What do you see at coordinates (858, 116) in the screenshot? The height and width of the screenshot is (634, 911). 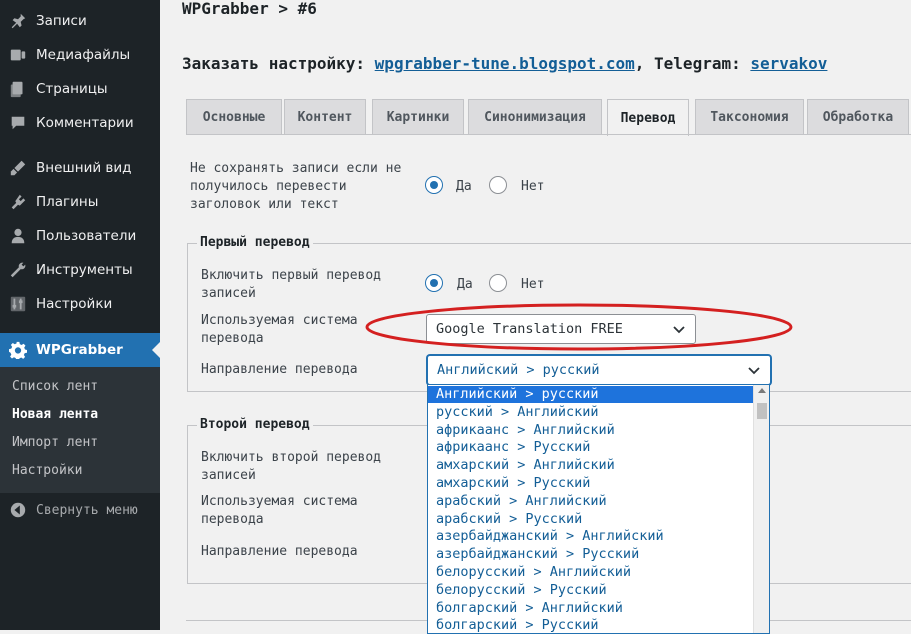 I see `tab-processing: Обработка` at bounding box center [858, 116].